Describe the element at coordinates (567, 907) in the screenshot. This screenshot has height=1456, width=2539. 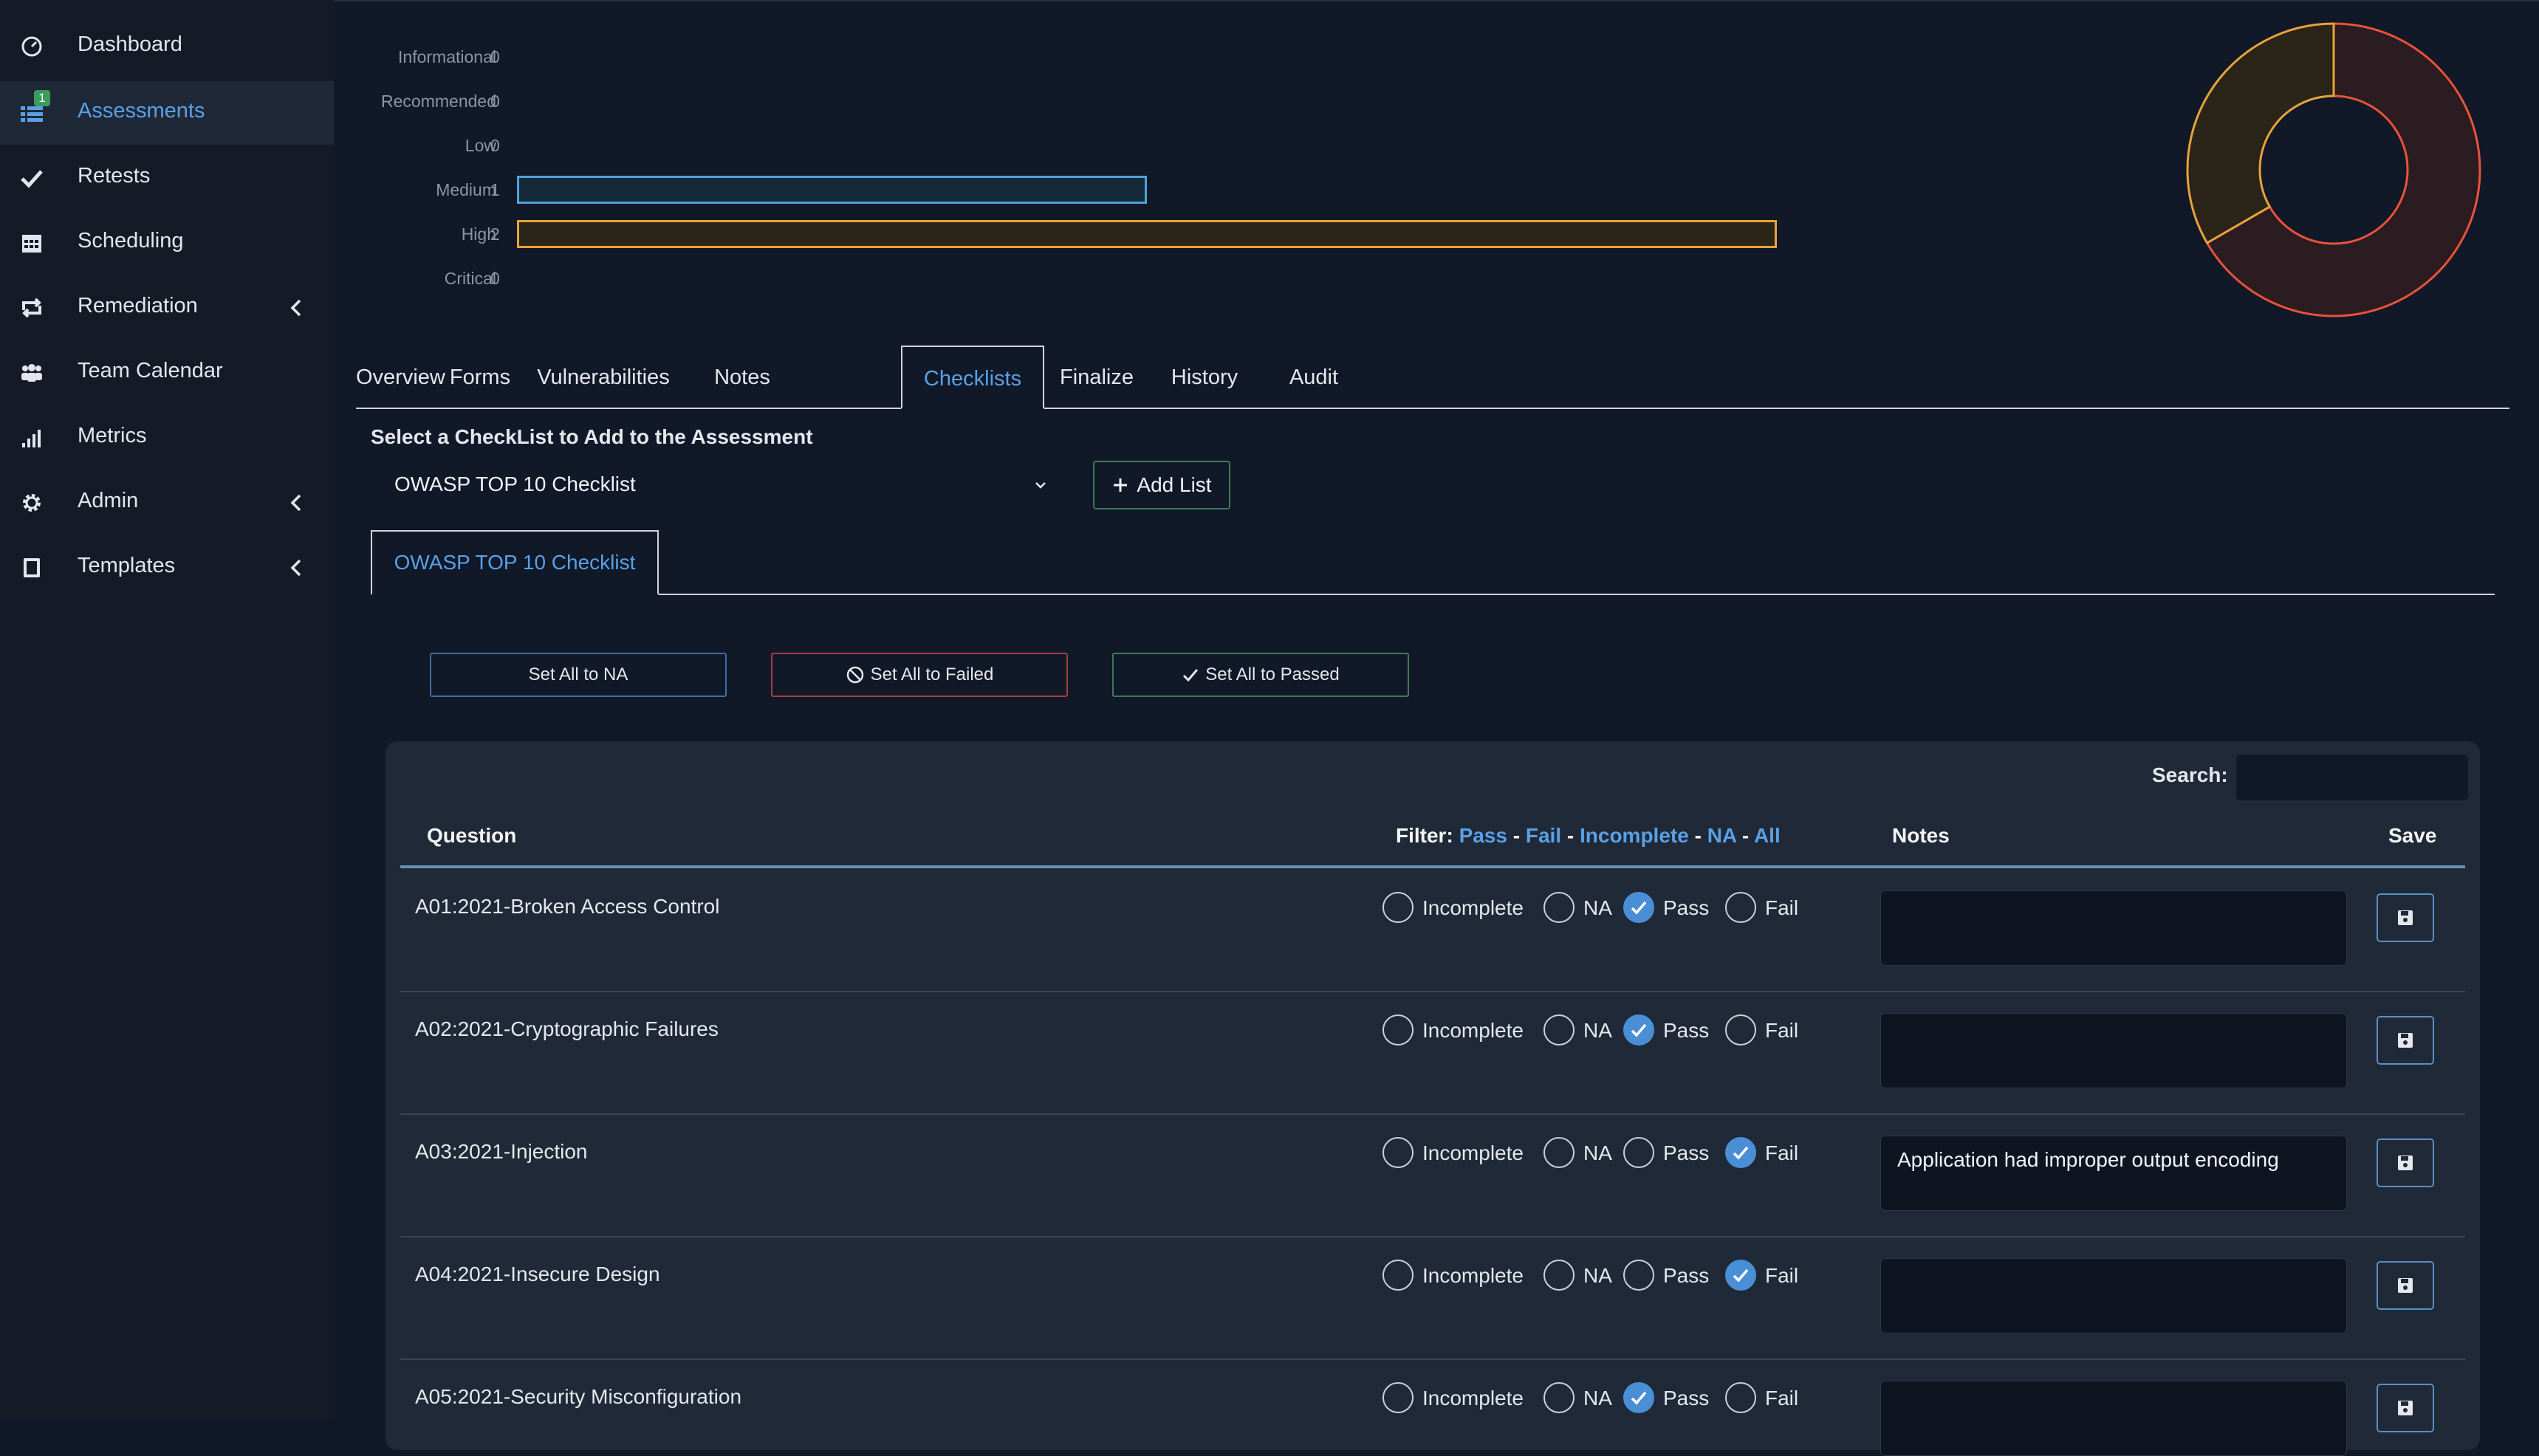
I see `question-text: A01:2021-Broken Access Control` at that location.